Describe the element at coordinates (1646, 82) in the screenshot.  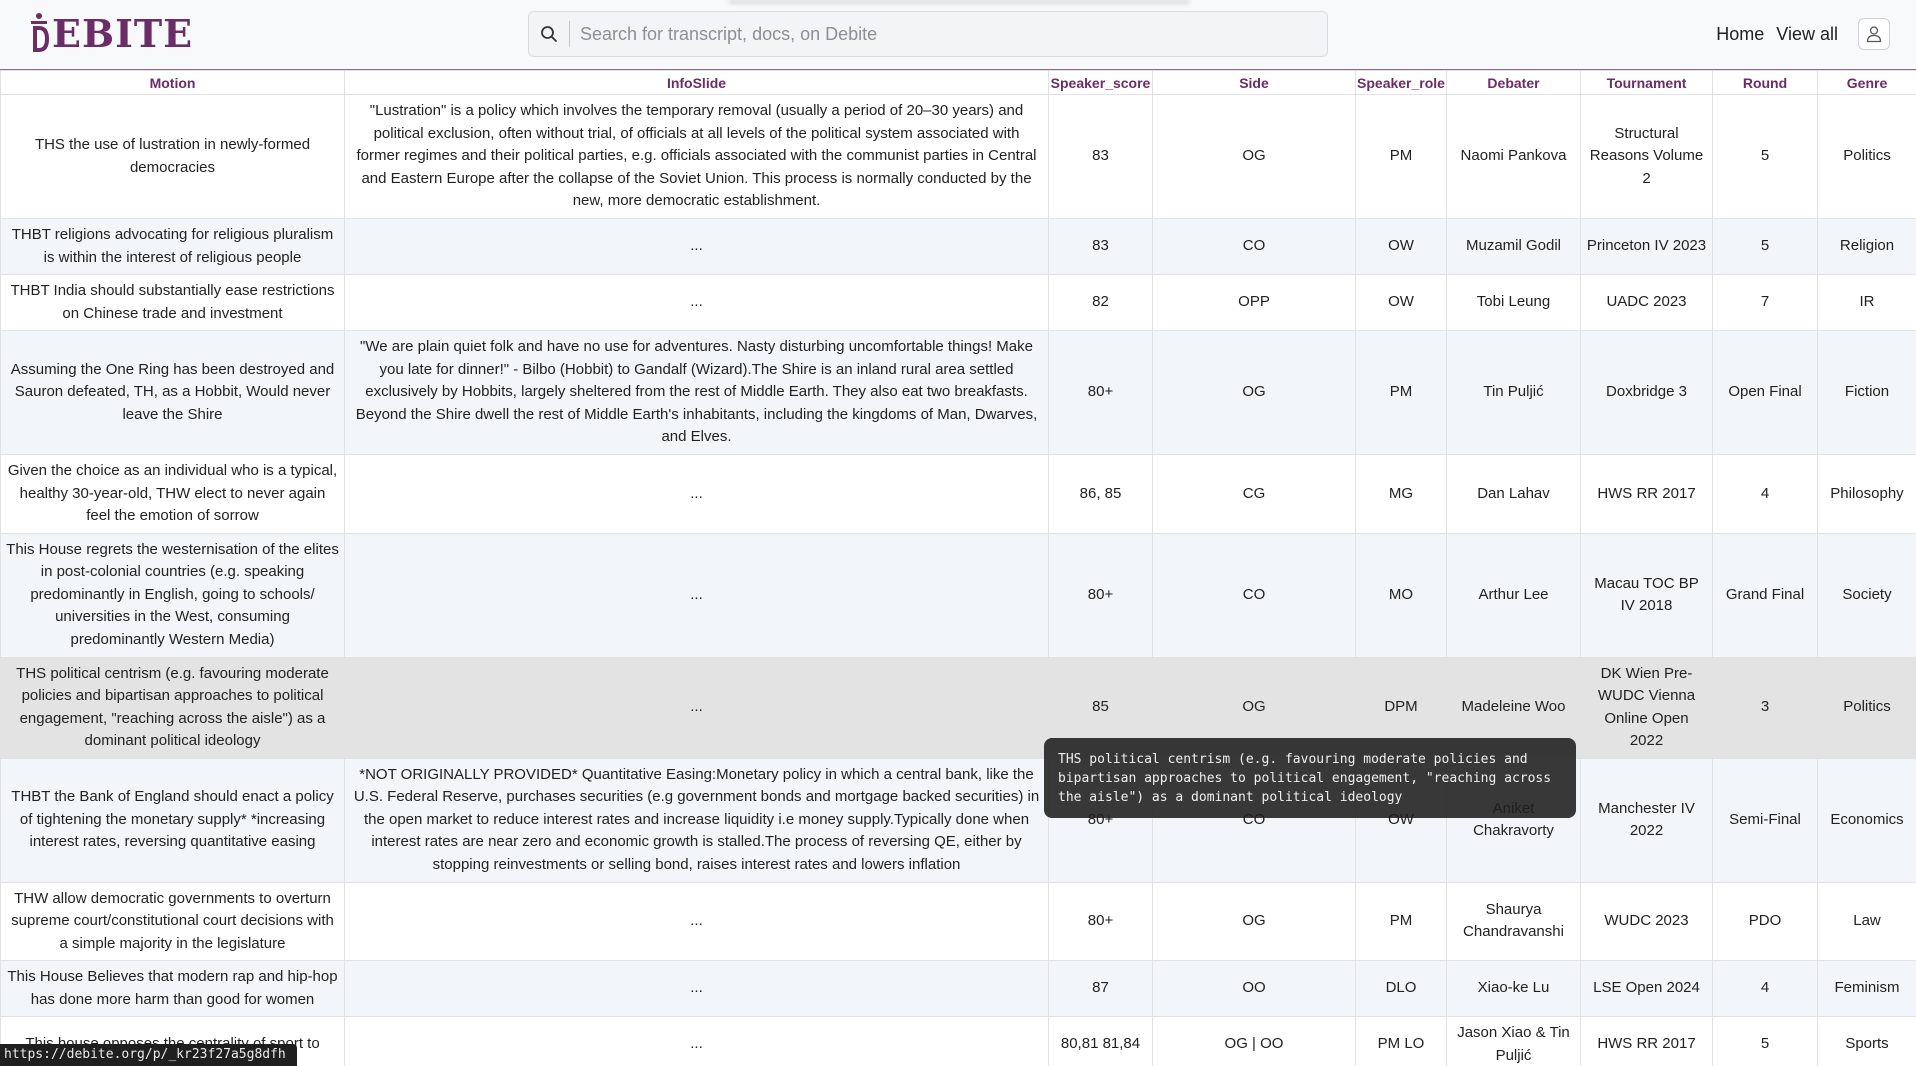
I see `column-header-tournament: Tournament` at that location.